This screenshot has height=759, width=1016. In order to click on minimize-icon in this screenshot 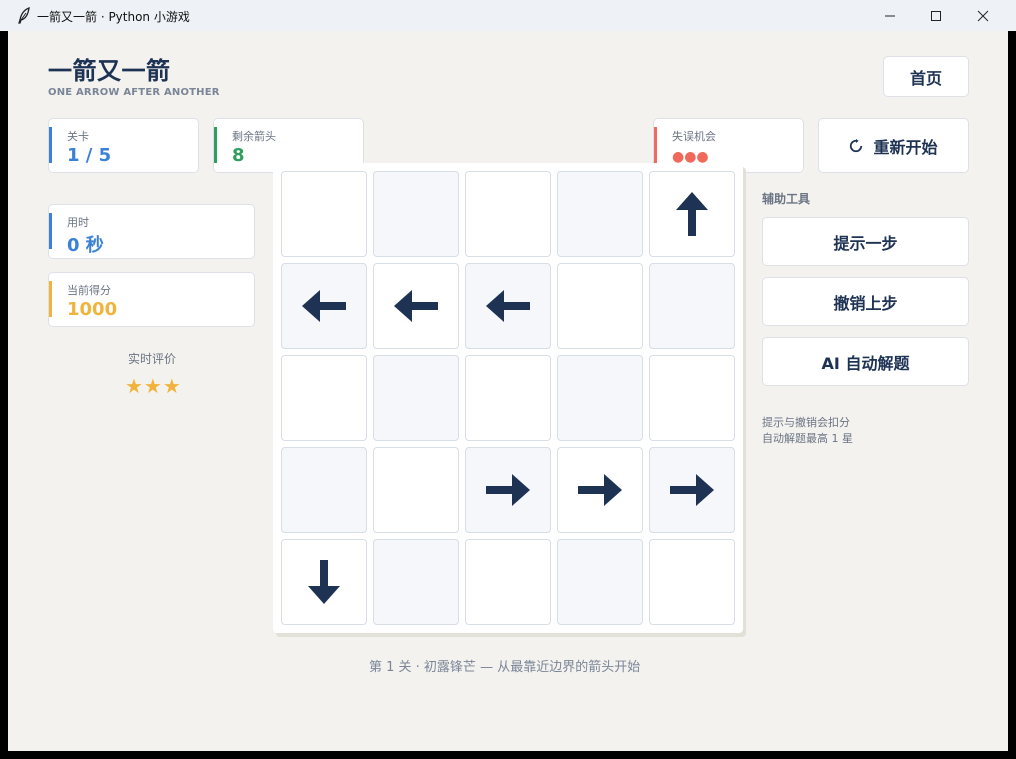, I will do `click(890, 15)`.